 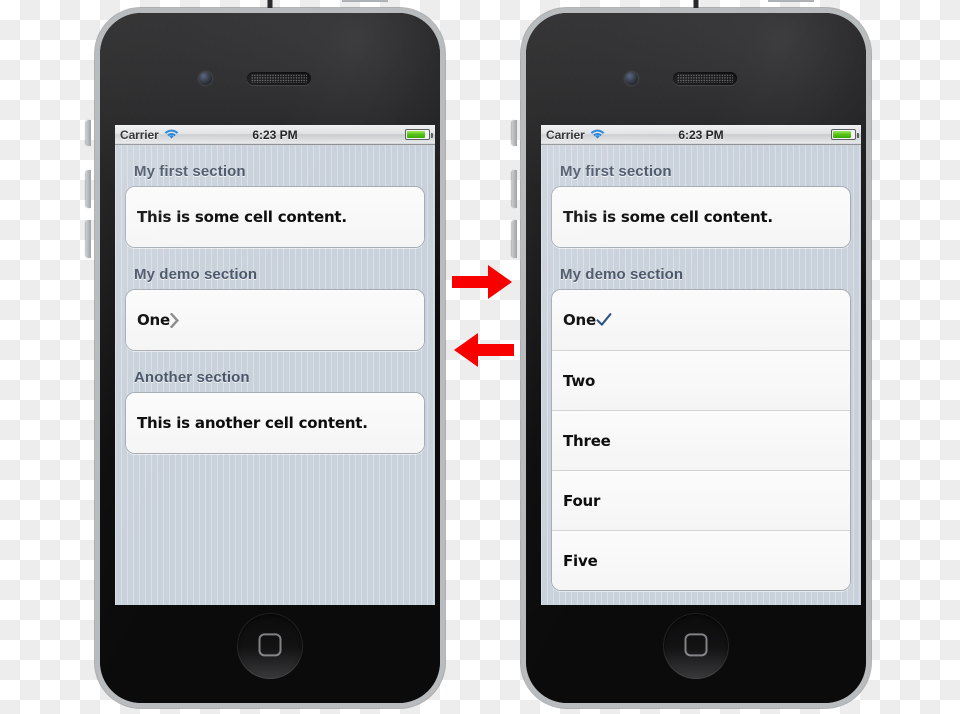 I want to click on option-row-five: Five, so click(x=701, y=560).